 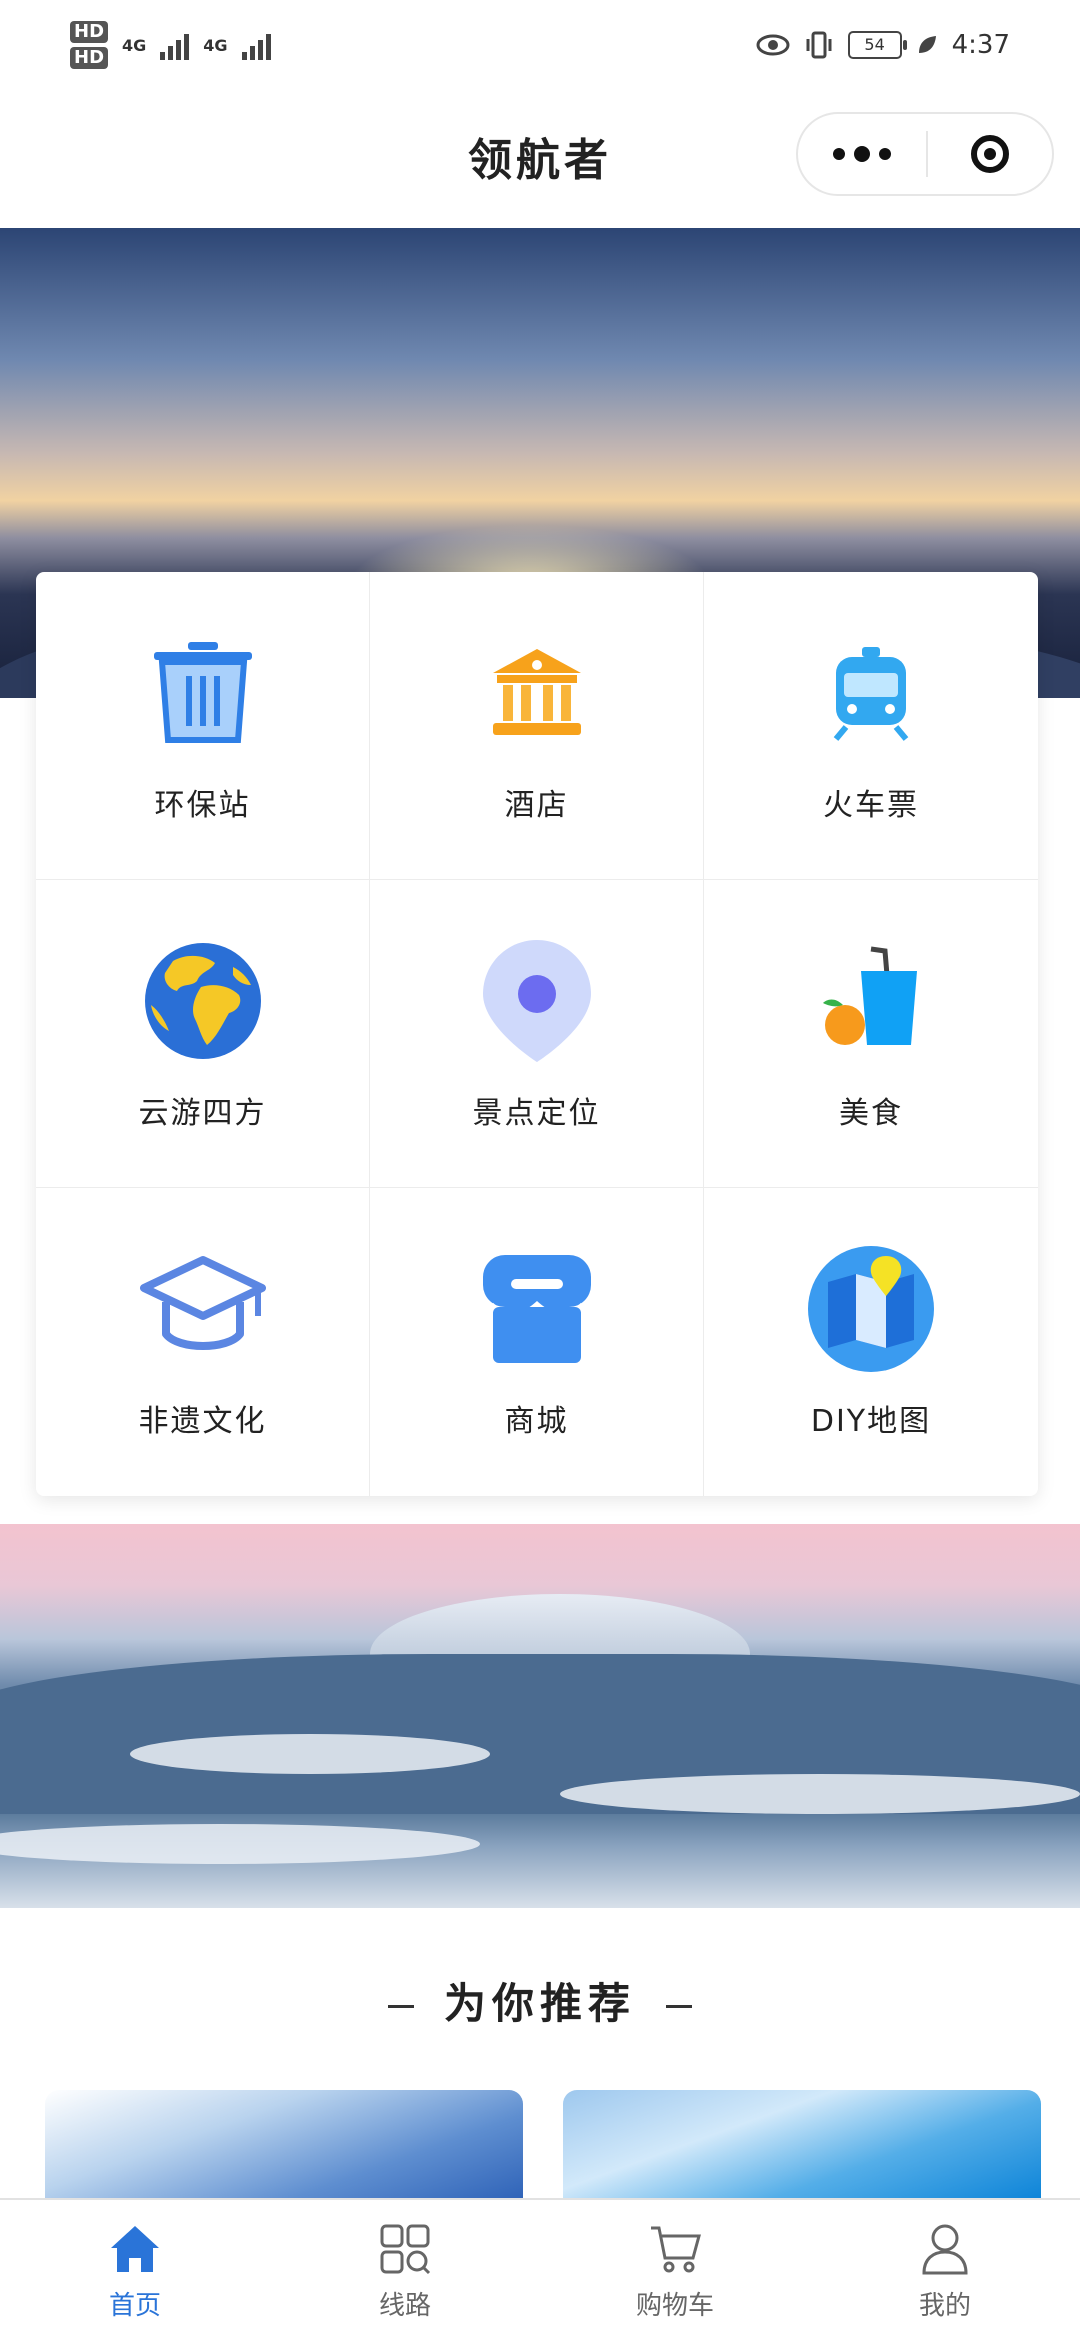 I want to click on eye-icon, so click(x=773, y=45).